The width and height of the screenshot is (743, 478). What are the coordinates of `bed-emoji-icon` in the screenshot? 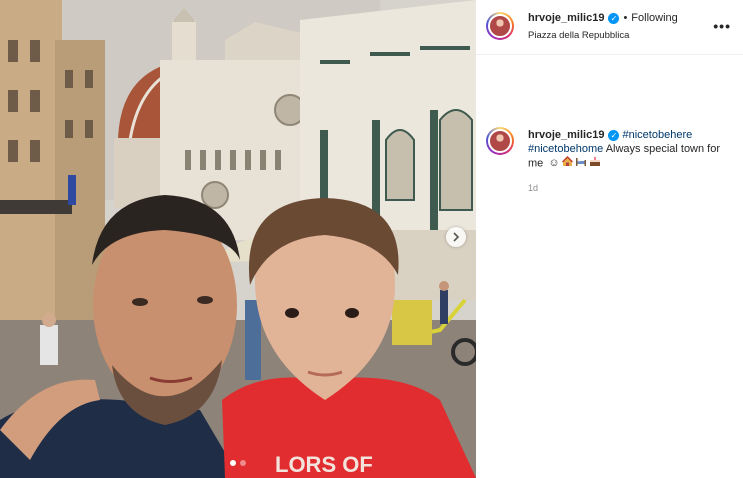 It's located at (581, 163).